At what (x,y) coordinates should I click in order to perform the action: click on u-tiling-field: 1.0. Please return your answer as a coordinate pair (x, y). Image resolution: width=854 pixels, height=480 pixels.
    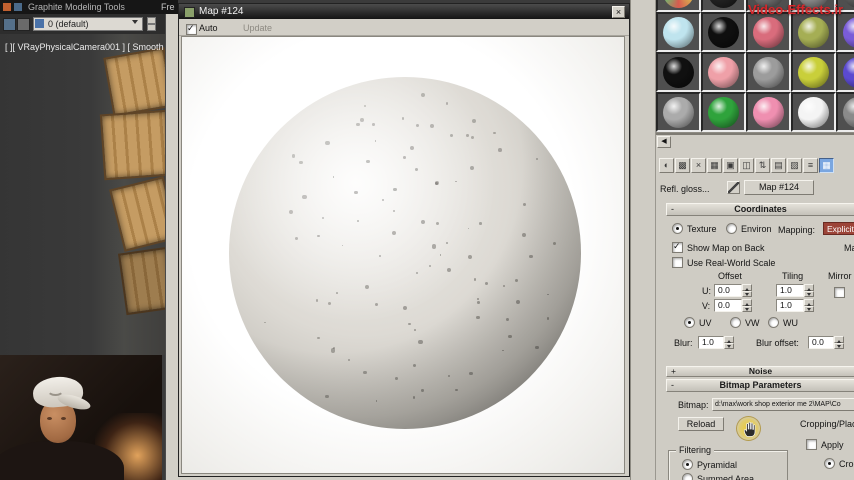
    Looking at the image, I should click on (790, 290).